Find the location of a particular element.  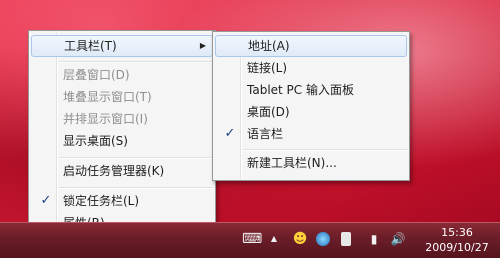

menu-item-show-desktop: 显示桌面(S) is located at coordinates (122, 141).